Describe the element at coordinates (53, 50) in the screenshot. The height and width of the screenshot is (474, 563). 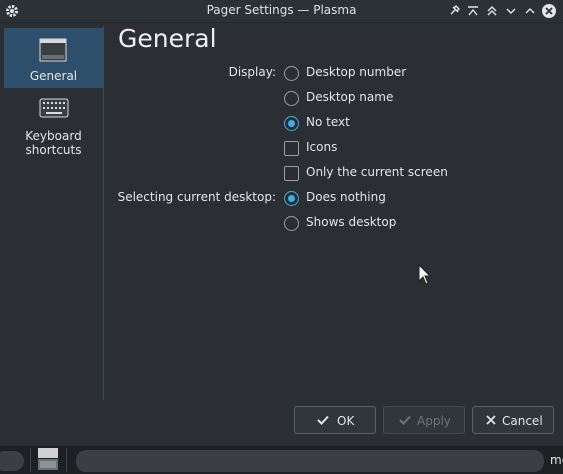
I see `desktop-icon` at that location.